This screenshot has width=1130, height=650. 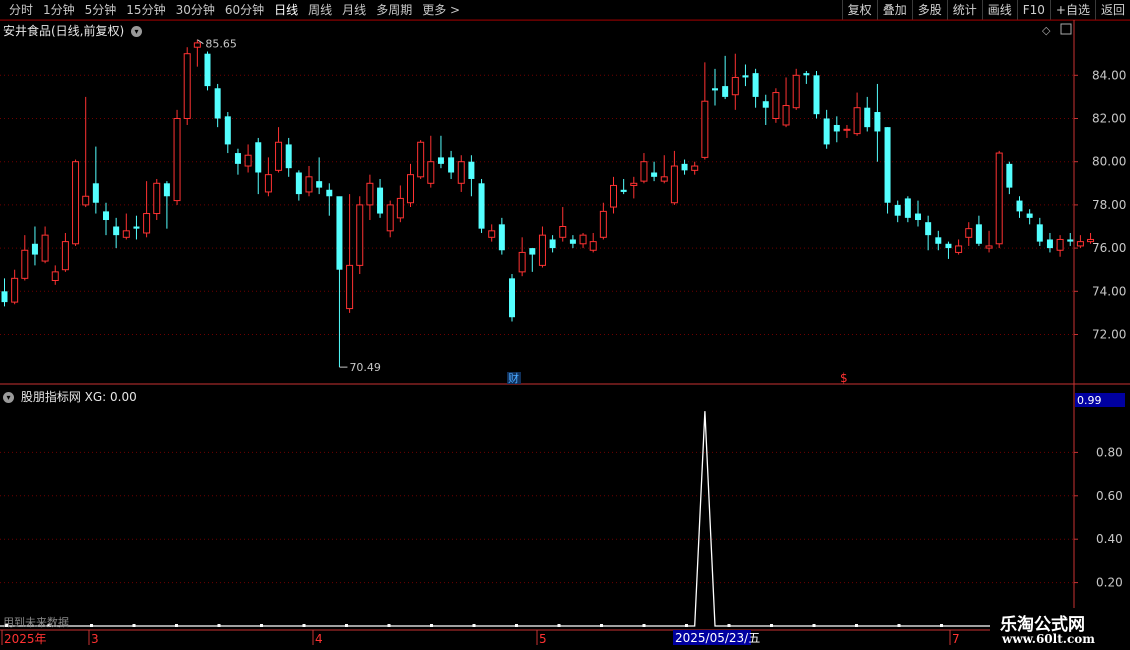 What do you see at coordinates (365, 367) in the screenshot?
I see `low-label: 70.49` at bounding box center [365, 367].